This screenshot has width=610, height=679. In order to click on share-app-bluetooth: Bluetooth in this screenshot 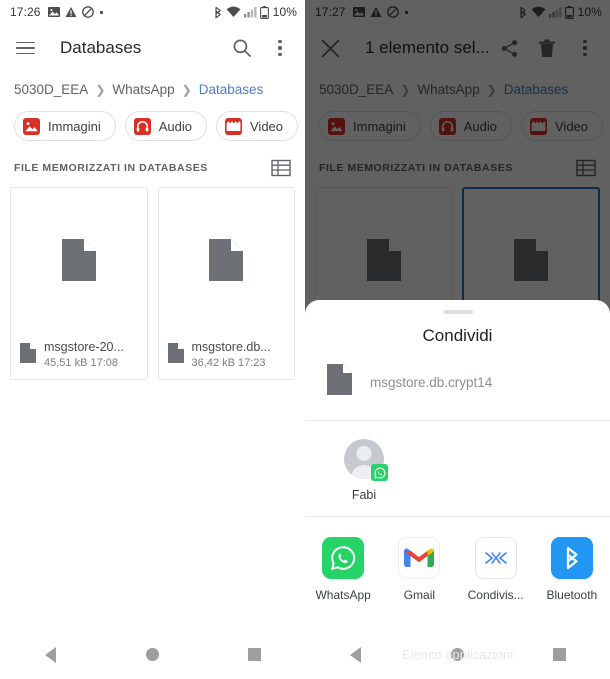, I will do `click(572, 569)`.